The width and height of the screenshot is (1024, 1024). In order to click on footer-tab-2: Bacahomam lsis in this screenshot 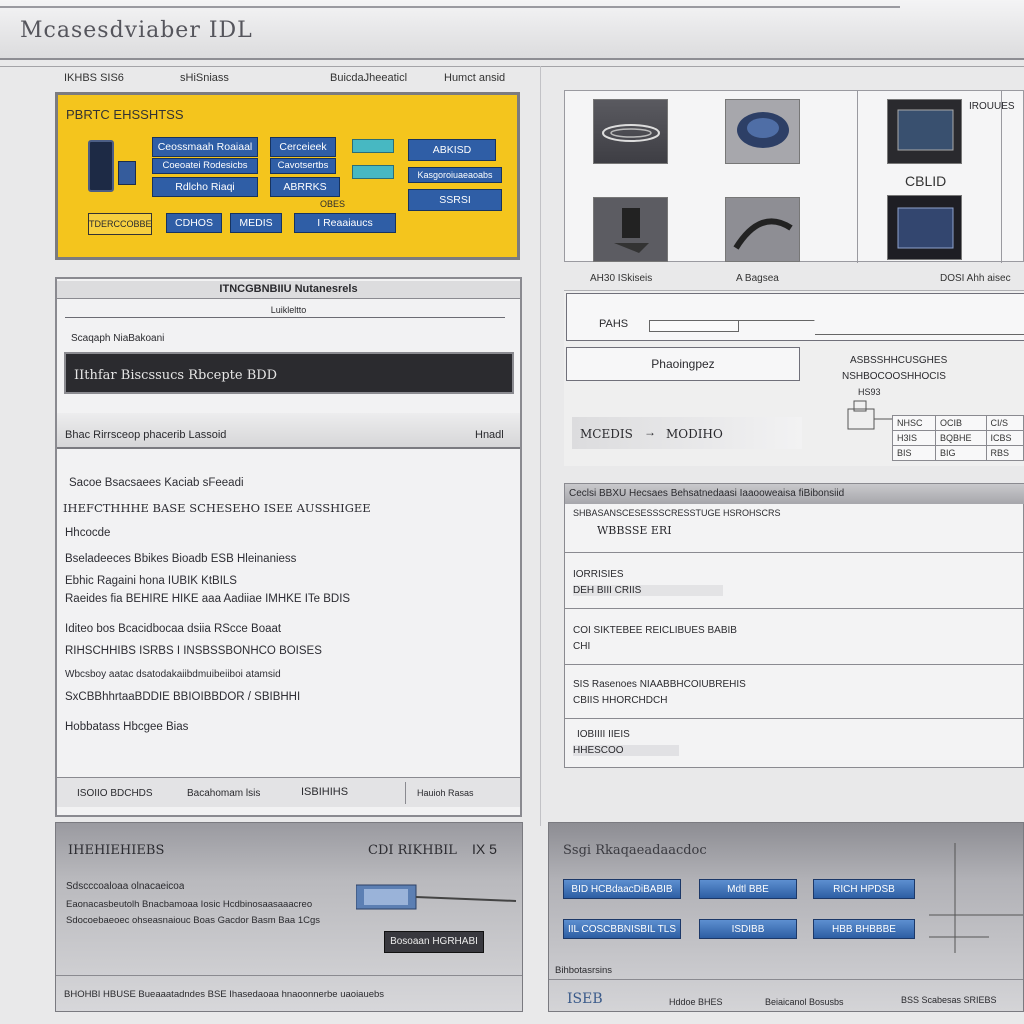, I will do `click(223, 793)`.